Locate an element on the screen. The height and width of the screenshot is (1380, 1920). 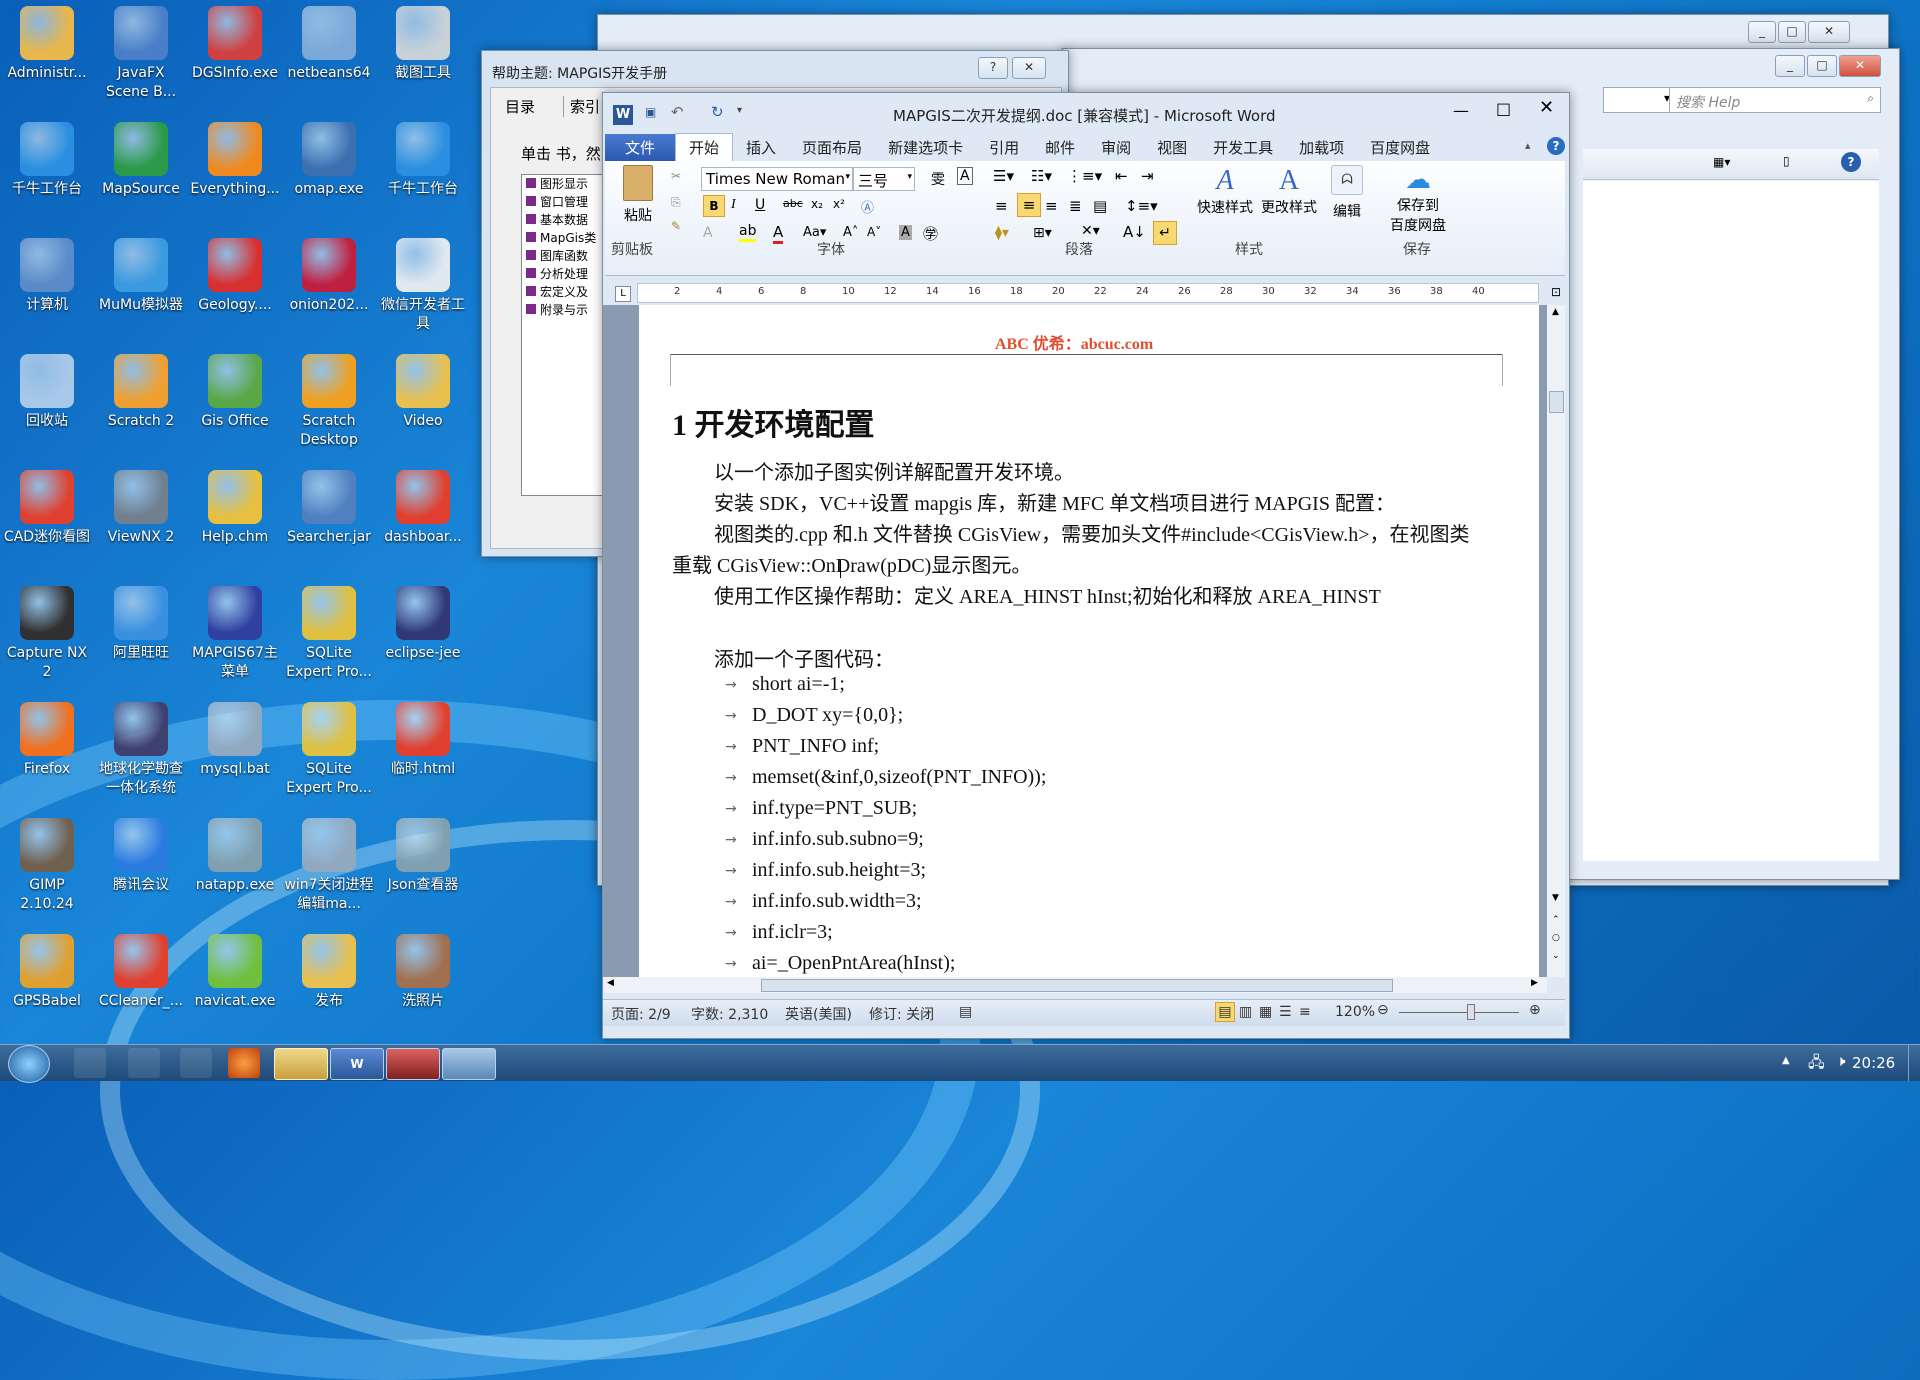
help-icon: ? is located at coordinates (1556, 146).